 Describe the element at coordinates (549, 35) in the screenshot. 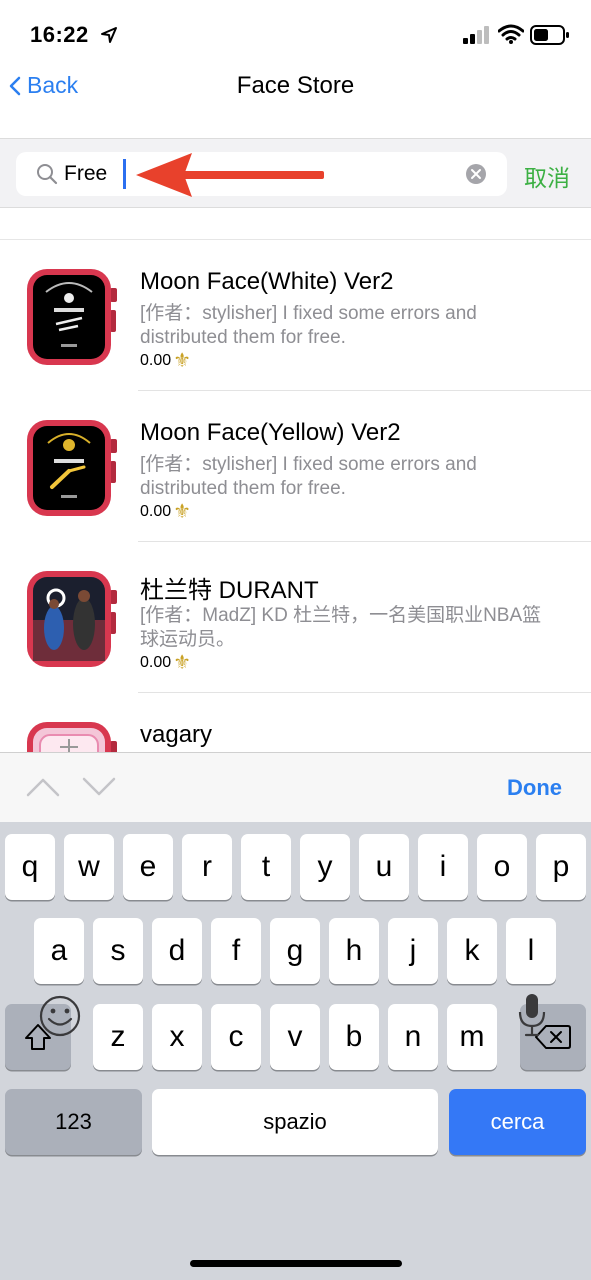

I see `battery-icon` at that location.